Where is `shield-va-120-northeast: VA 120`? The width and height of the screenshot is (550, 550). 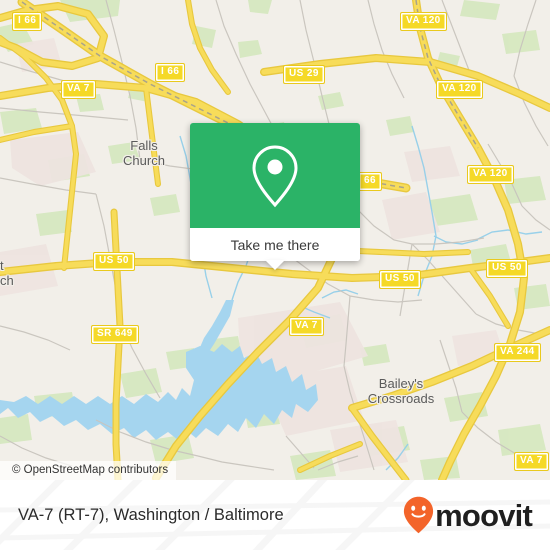
shield-va-120-northeast: VA 120 is located at coordinates (459, 89).